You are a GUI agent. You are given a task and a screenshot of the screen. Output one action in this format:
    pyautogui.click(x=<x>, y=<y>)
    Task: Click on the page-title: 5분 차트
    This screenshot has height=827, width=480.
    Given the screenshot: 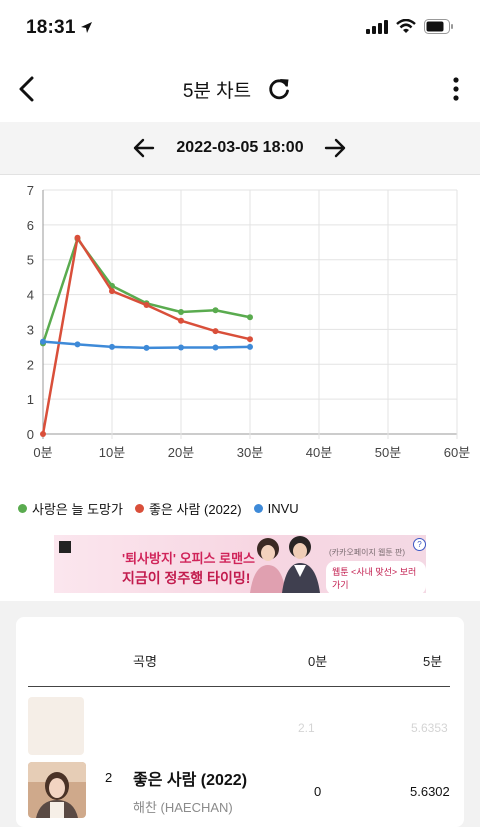 What is the action you would take?
    pyautogui.click(x=217, y=91)
    